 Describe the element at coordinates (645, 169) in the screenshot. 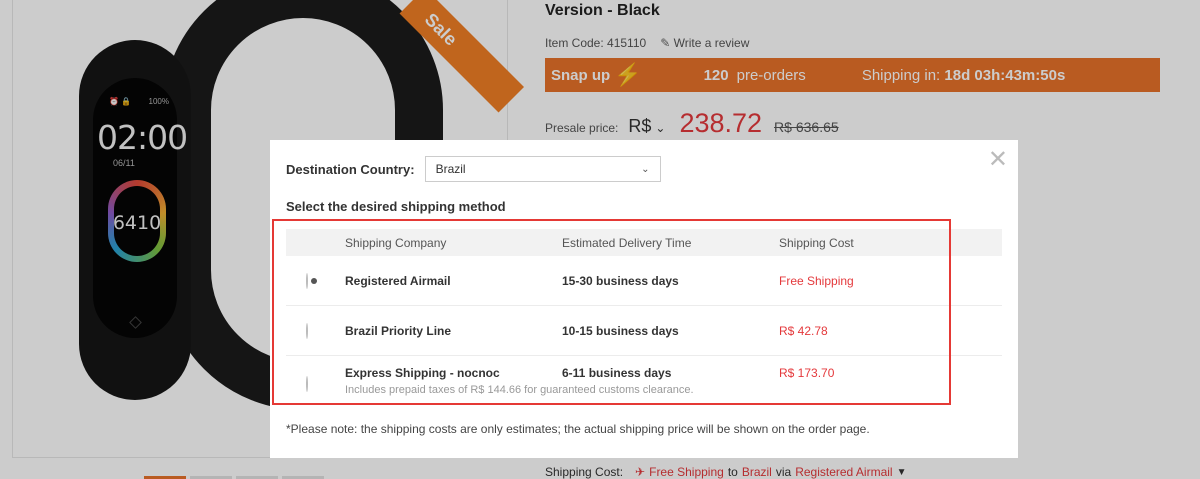

I see `chevron-down-icon: ⌄` at that location.